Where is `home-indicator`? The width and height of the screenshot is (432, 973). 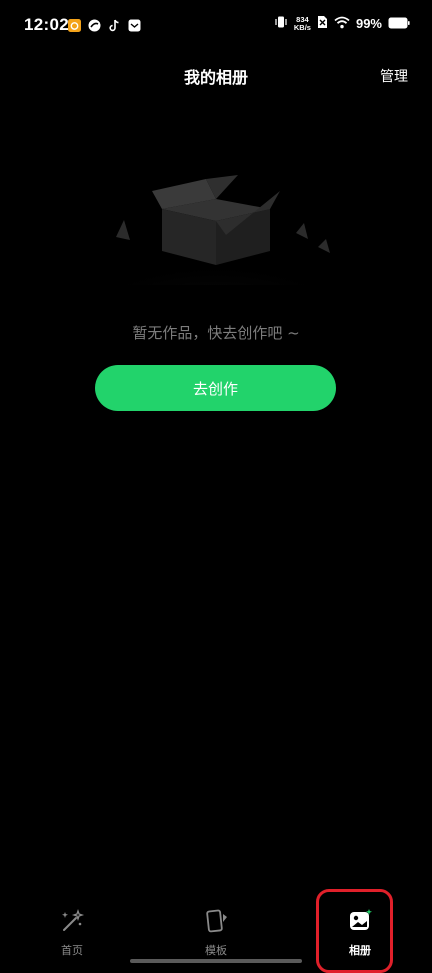
home-indicator is located at coordinates (216, 961).